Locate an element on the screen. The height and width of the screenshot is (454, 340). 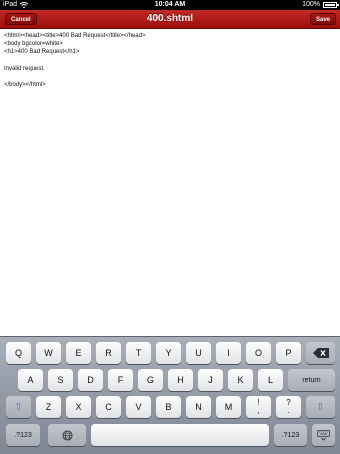
backspace-key is located at coordinates (320, 353).